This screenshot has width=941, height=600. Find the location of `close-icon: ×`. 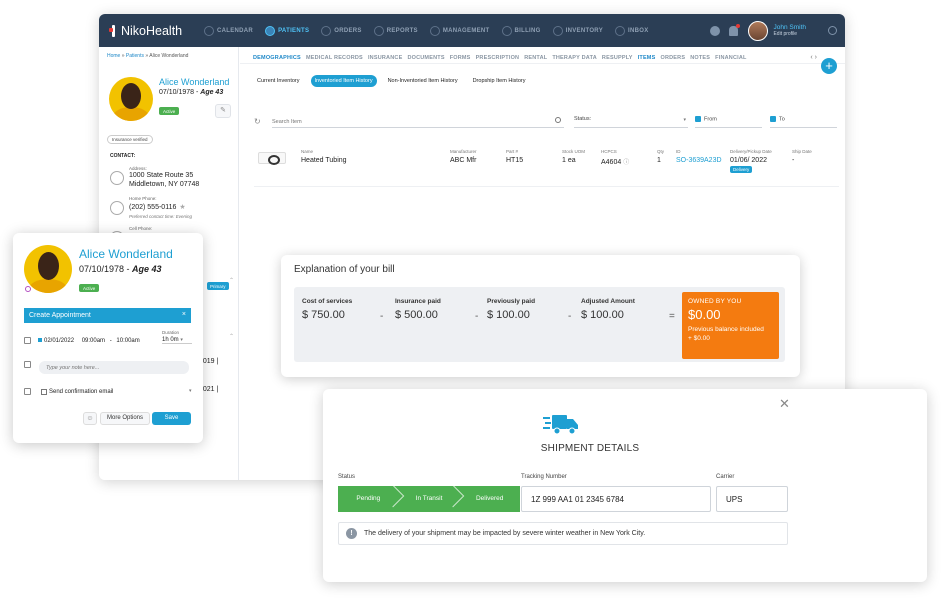

close-icon: × is located at coordinates (184, 314).